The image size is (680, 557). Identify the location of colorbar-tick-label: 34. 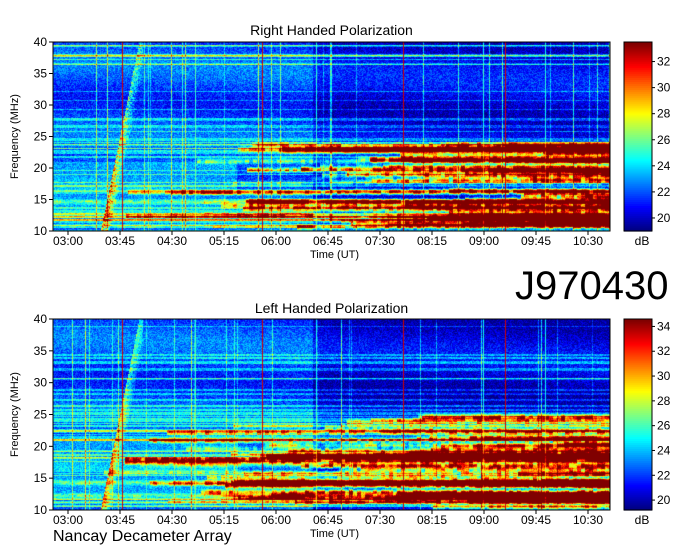
(664, 326).